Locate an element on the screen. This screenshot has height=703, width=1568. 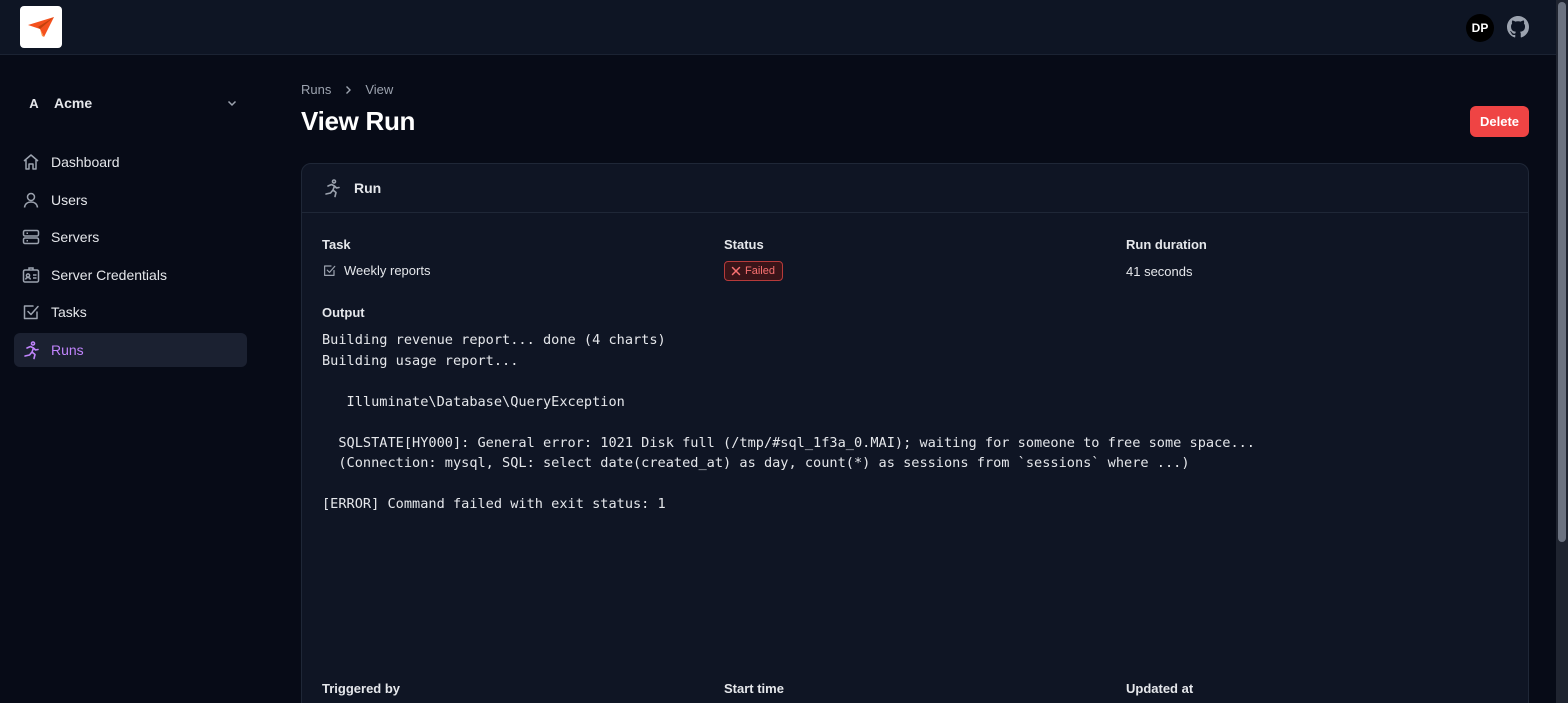
sidebar-item-label: Users is located at coordinates (69, 199).